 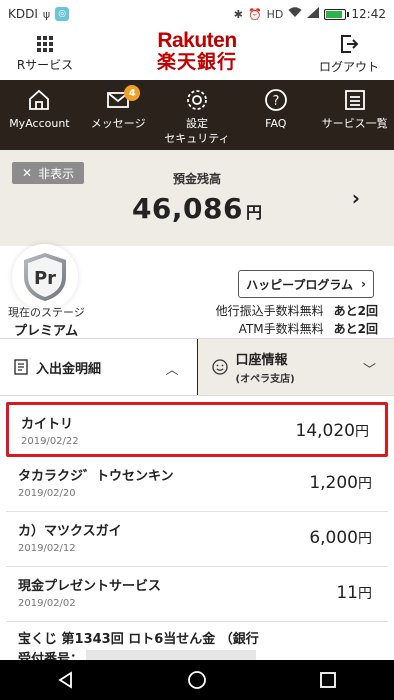 I want to click on fee-row-transfer: 他行振込手数料無料 あと2回, so click(x=297, y=310).